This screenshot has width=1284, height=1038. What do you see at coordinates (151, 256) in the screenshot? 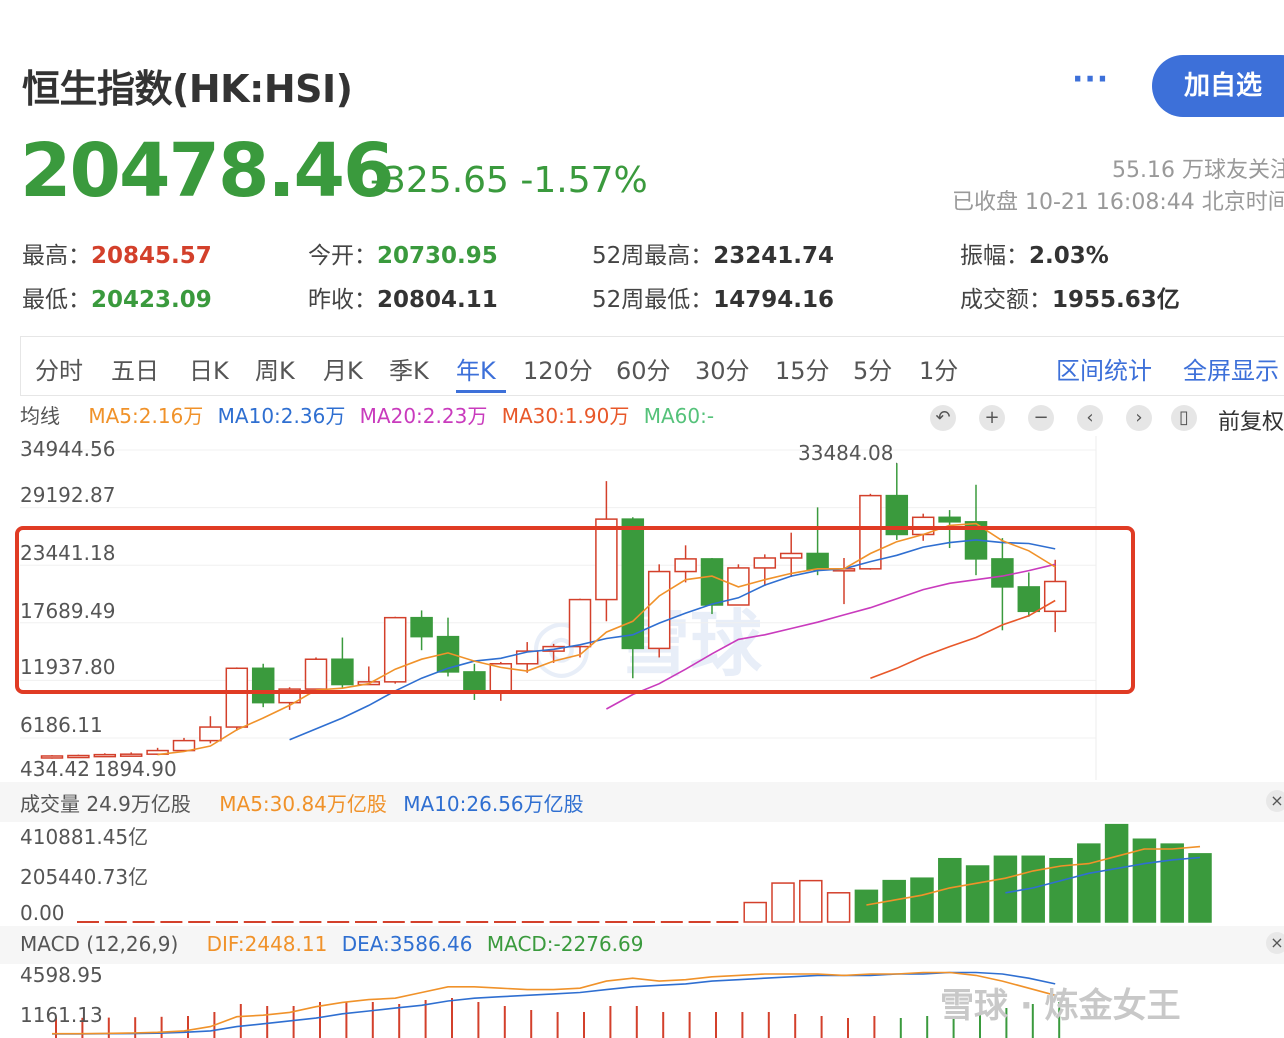
I see `stat-high-value: 20845.57` at bounding box center [151, 256].